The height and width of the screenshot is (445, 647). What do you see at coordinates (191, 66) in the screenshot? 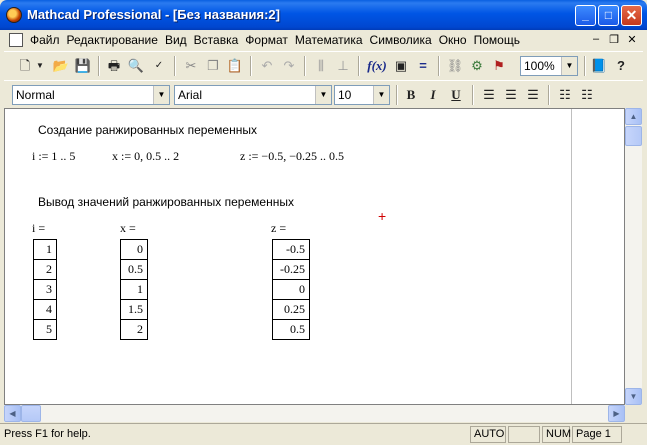
I see `cut-icon: ✂` at bounding box center [191, 66].